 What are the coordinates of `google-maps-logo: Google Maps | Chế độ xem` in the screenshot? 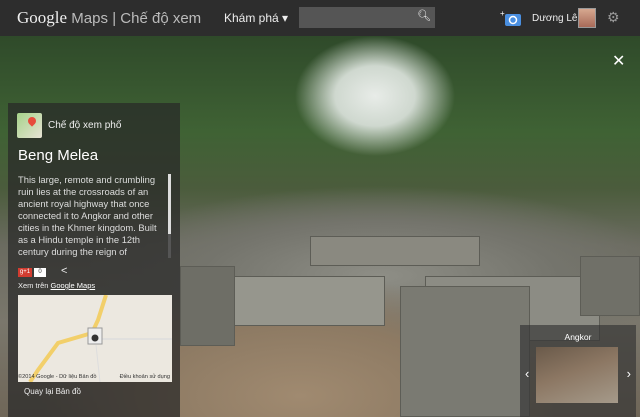 It's located at (109, 18).